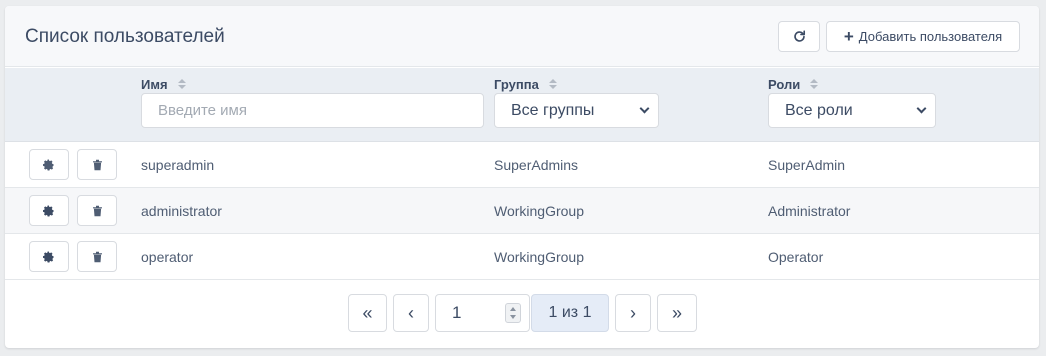  I want to click on name-filter-input, so click(312, 110).